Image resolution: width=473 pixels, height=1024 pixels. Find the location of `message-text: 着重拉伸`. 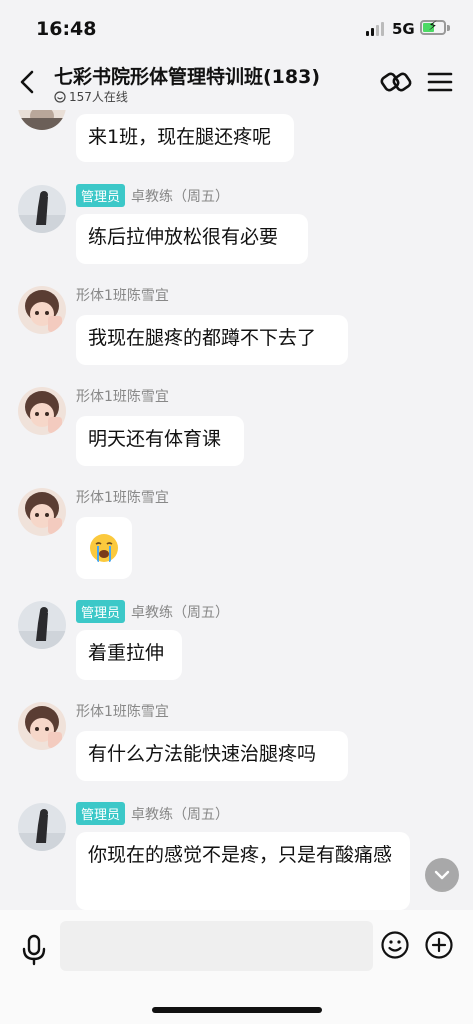

message-text: 着重拉伸 is located at coordinates (126, 653).